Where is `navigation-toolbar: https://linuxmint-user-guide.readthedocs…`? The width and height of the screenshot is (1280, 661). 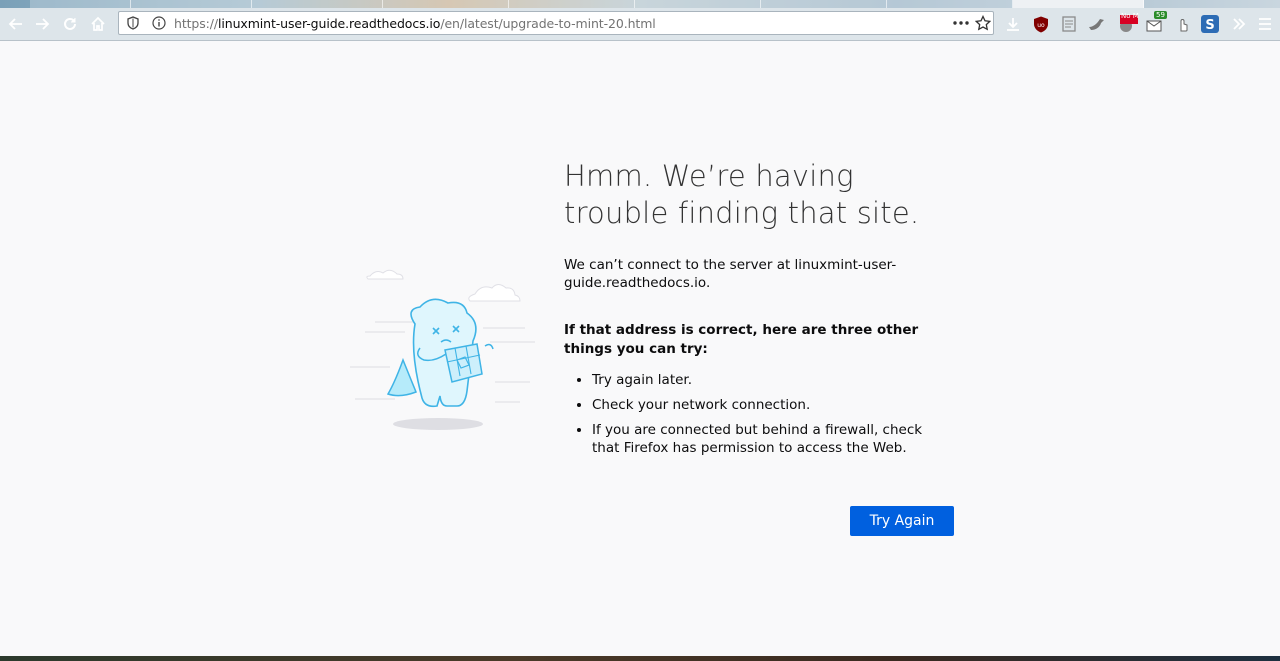 navigation-toolbar: https://linuxmint-user-guide.readthedocs… is located at coordinates (640, 24).